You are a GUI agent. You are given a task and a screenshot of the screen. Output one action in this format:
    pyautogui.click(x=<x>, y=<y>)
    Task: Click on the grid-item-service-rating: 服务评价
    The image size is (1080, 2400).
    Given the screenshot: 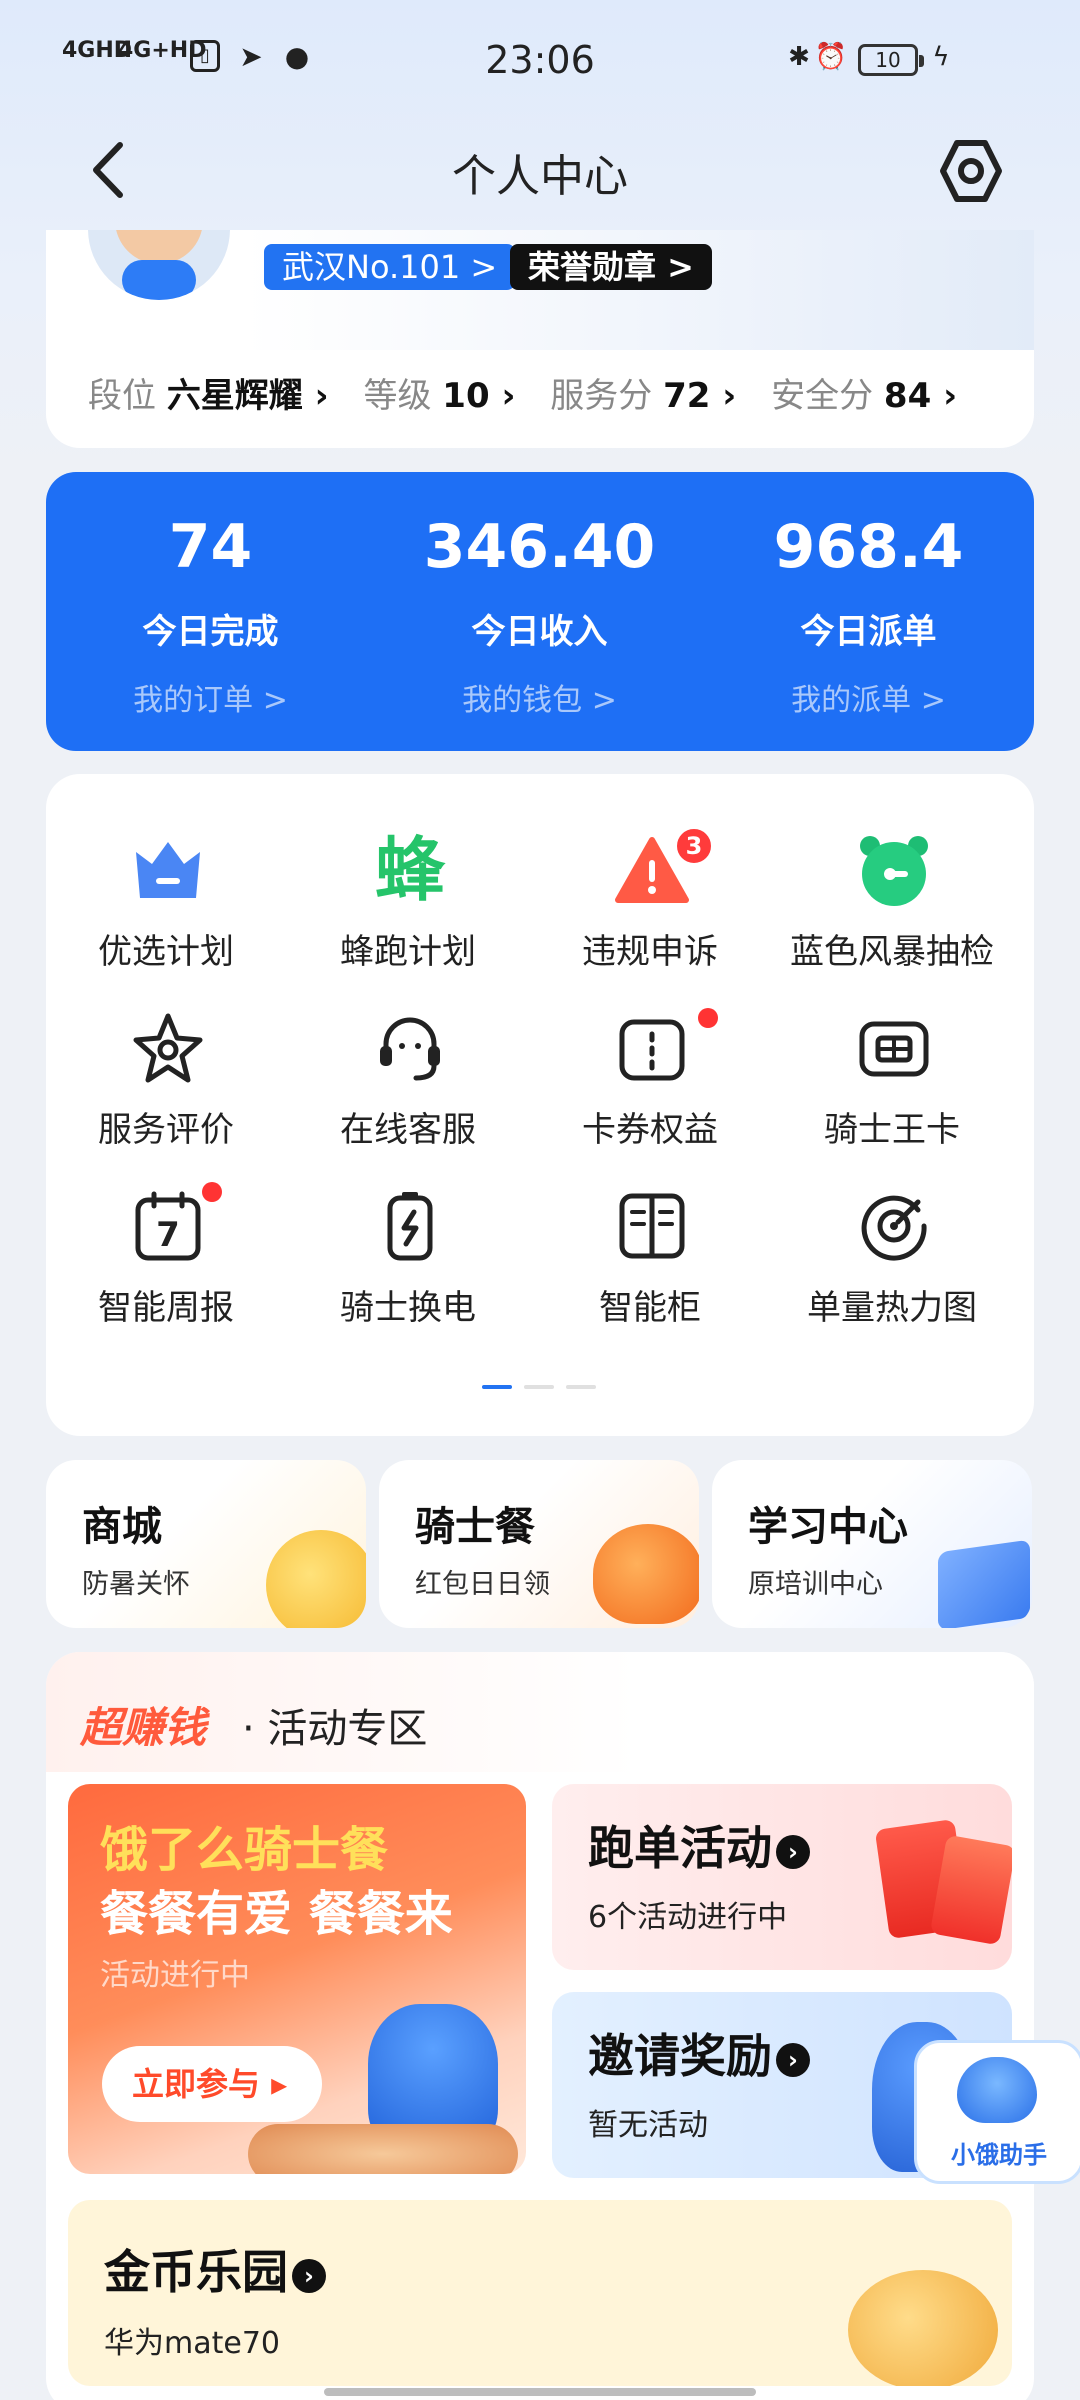 What is the action you would take?
    pyautogui.click(x=166, y=1080)
    